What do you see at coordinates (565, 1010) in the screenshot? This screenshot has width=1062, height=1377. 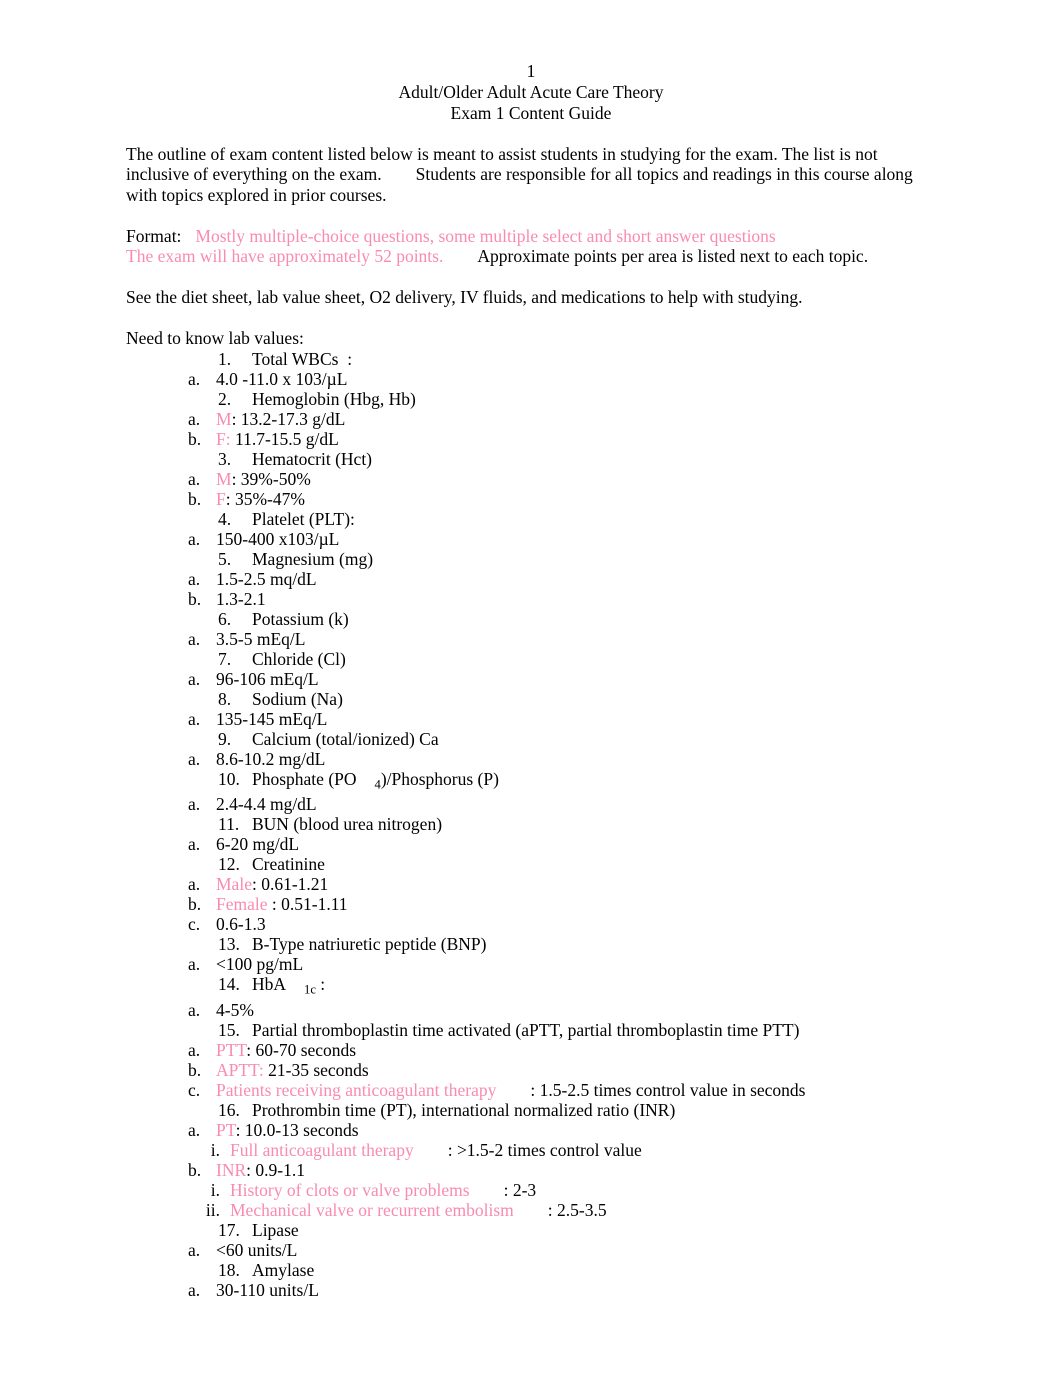 I see `lab-subitem: a. 4-5%` at bounding box center [565, 1010].